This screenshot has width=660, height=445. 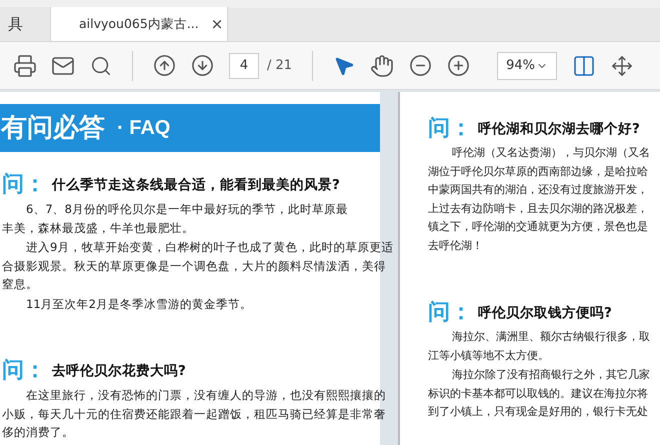 I want to click on paragraph-line: 中蒙两国共有的湖泊，还没有过度旅游开发，, so click(x=538, y=190).